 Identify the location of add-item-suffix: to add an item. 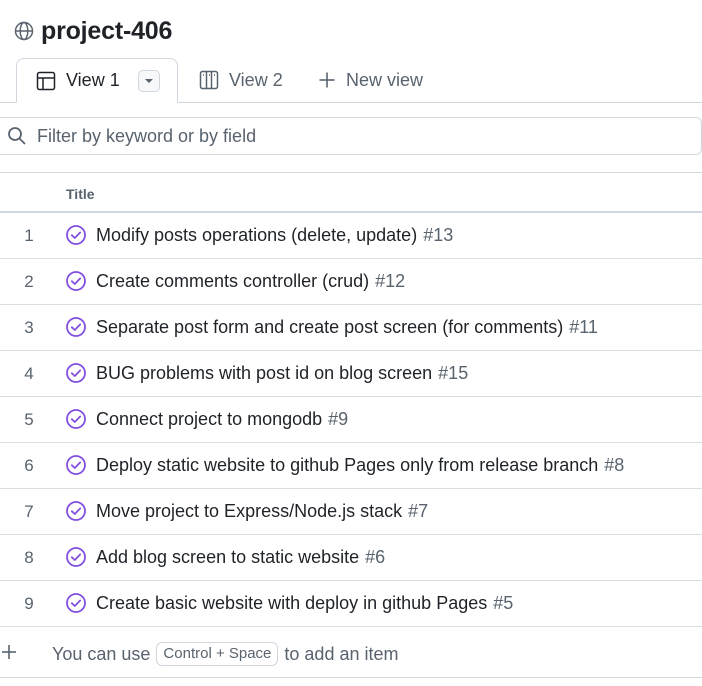
(341, 653).